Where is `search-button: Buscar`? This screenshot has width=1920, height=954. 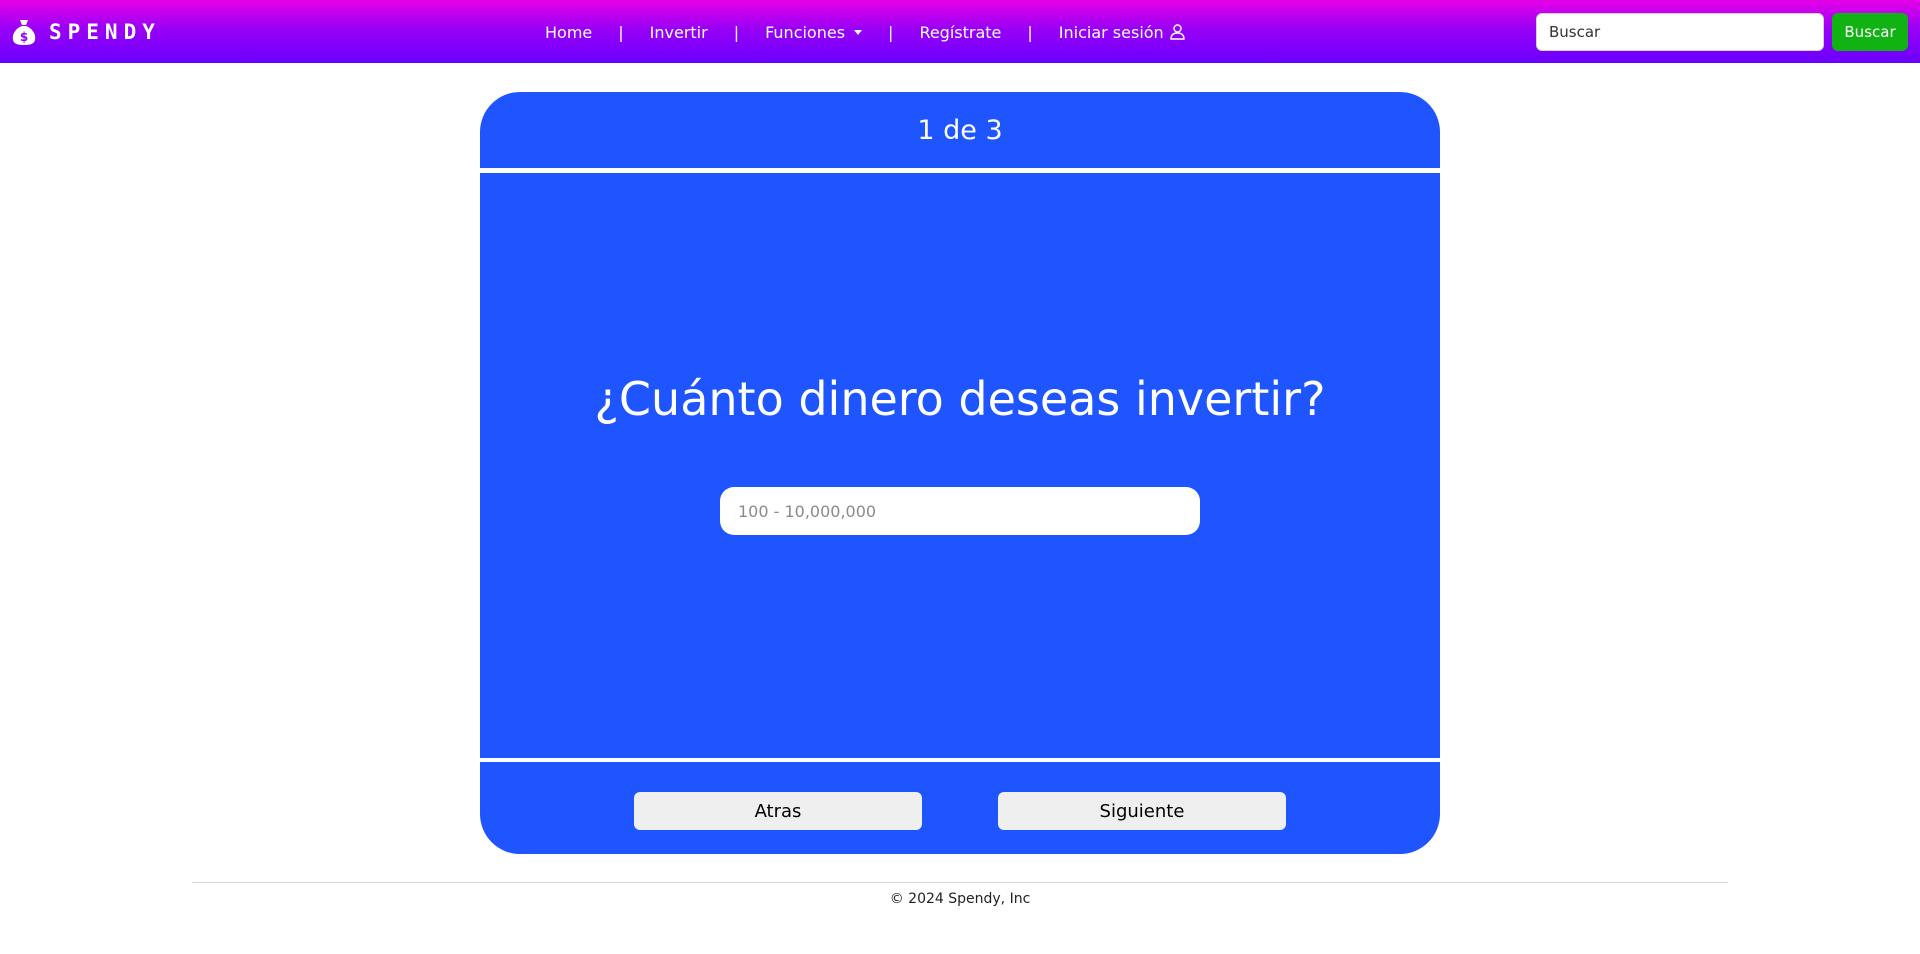 search-button: Buscar is located at coordinates (1870, 32).